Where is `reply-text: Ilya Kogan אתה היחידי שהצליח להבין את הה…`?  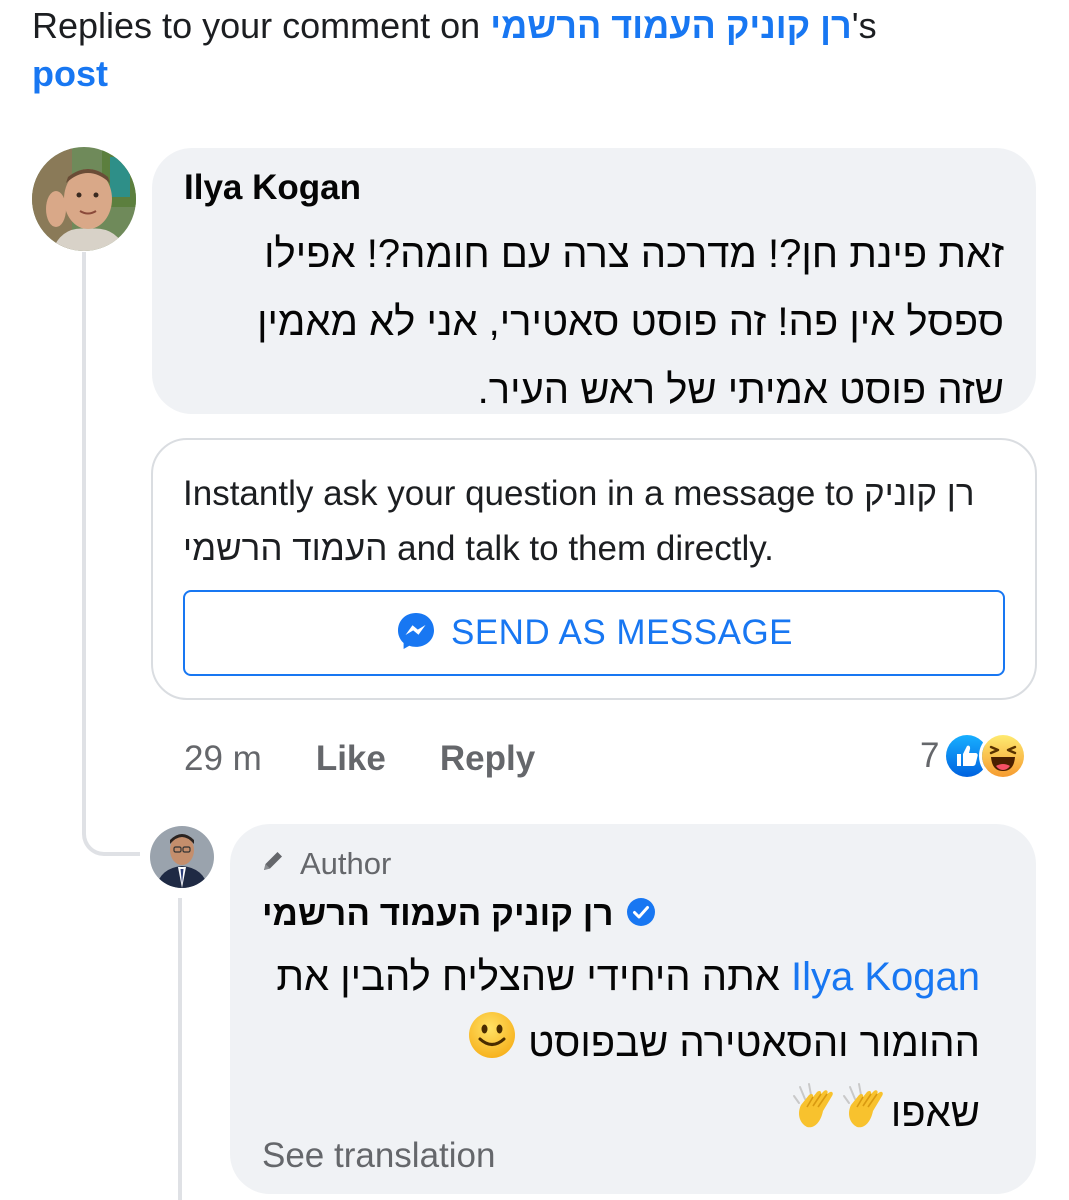 reply-text: Ilya Kogan אתה היחידי שהצליח להבין את הה… is located at coordinates (620, 1047).